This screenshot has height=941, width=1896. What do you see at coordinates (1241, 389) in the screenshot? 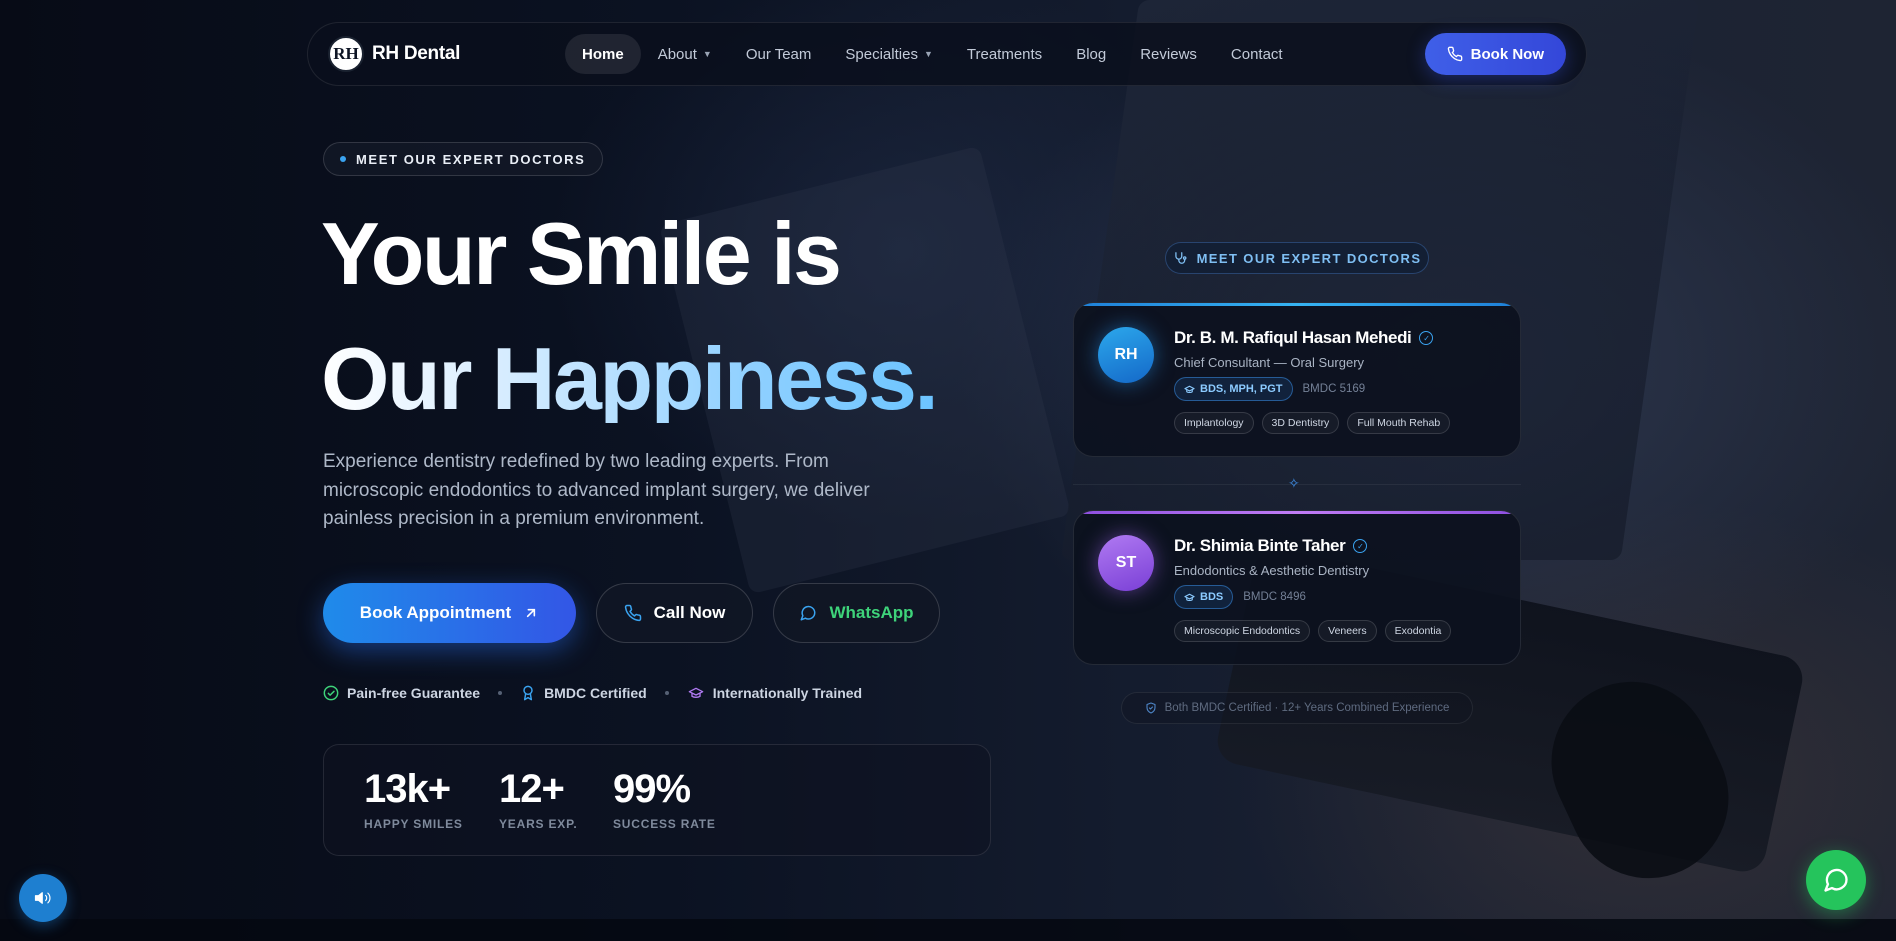
I see `degree-text: BDS, MPH, PGT` at bounding box center [1241, 389].